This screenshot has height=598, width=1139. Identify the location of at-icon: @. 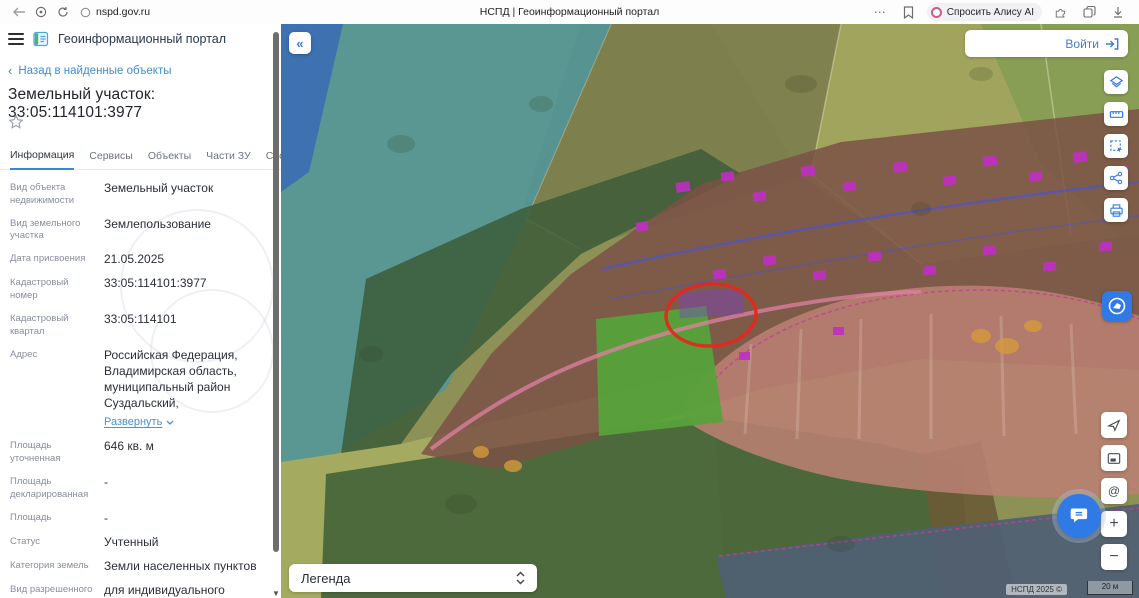
(1114, 491).